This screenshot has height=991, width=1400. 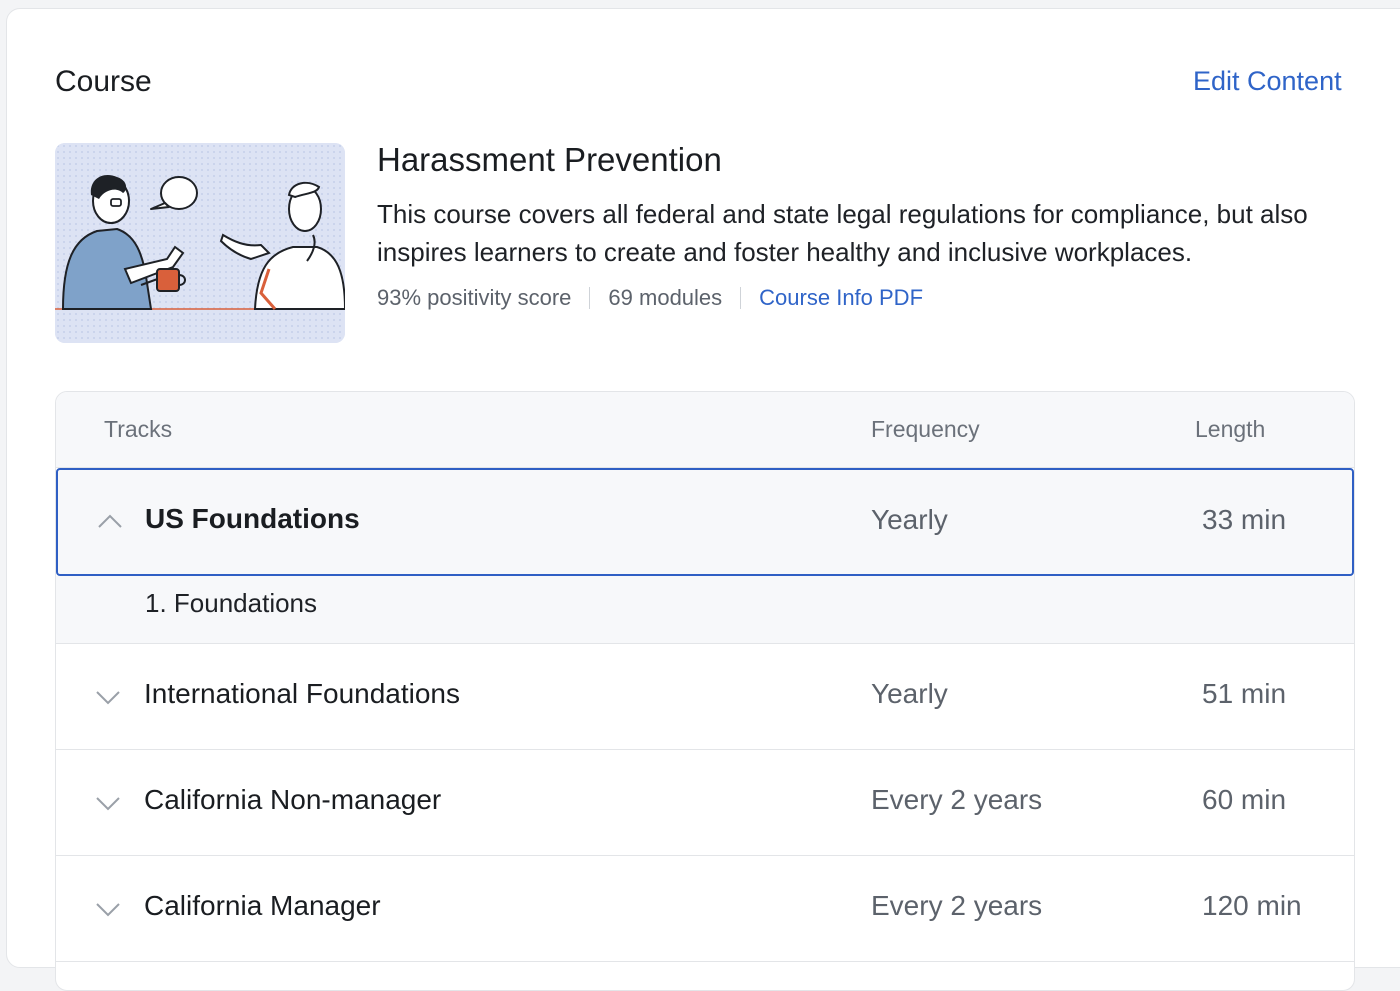 I want to click on positivity-score: 93% positivity score, so click(x=474, y=297).